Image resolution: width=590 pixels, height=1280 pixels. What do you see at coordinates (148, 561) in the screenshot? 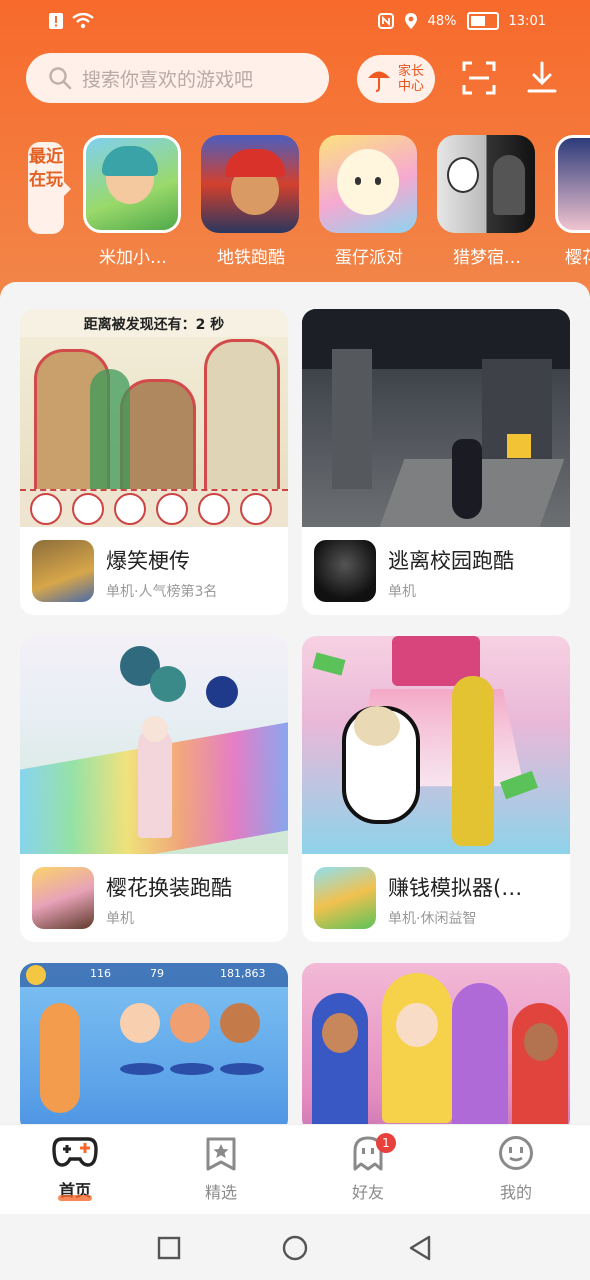
I see `game-title: 爆笑梗传` at bounding box center [148, 561].